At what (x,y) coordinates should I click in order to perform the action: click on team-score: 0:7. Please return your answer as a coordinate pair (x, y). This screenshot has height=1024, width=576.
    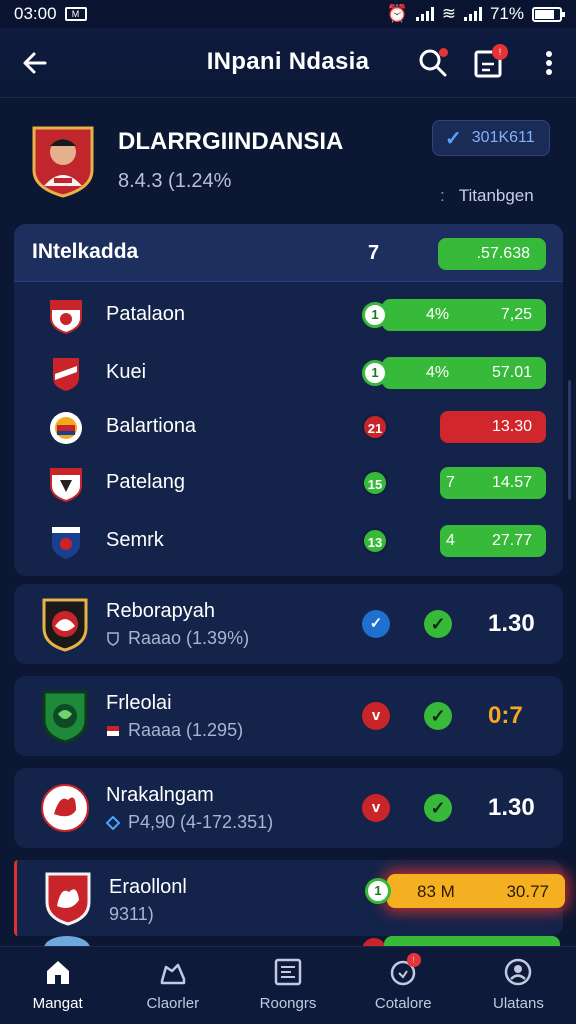
    Looking at the image, I should click on (505, 715).